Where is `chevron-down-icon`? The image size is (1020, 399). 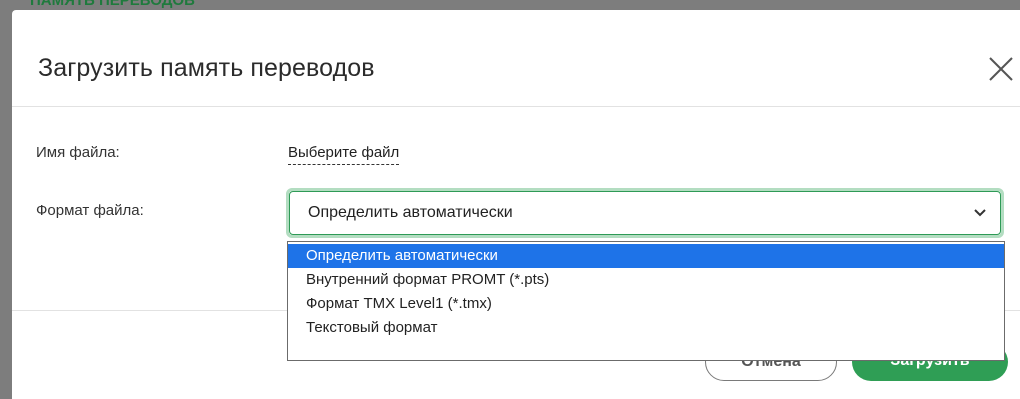 chevron-down-icon is located at coordinates (980, 213).